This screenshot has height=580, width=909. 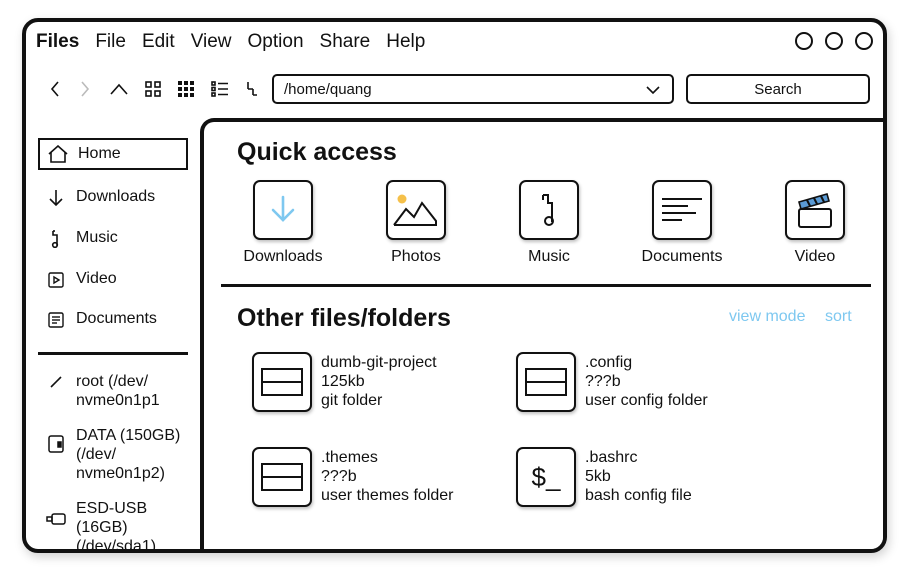 I want to click on large-grid-icon, so click(x=153, y=89).